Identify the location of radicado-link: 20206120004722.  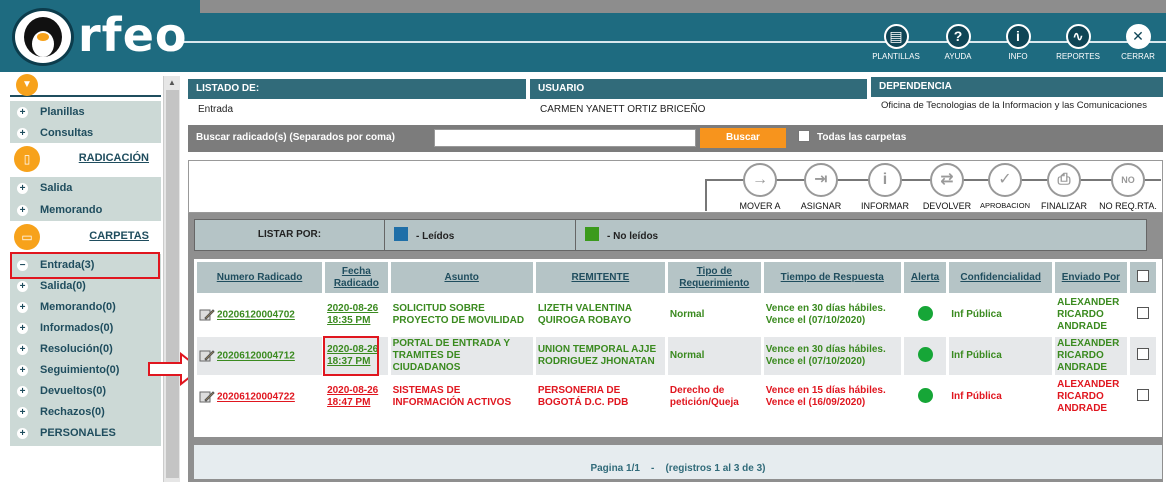
(256, 397).